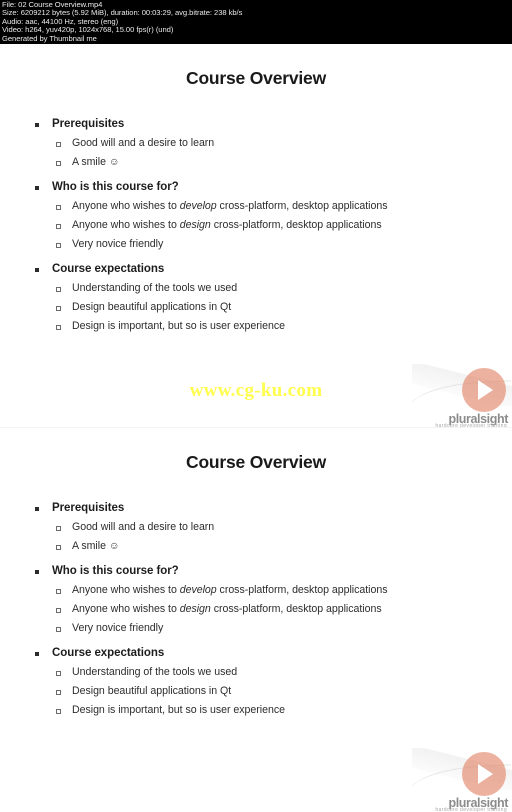 The height and width of the screenshot is (812, 512). Describe the element at coordinates (256, 390) in the screenshot. I see `site-watermark: www.cg-ku.com` at that location.